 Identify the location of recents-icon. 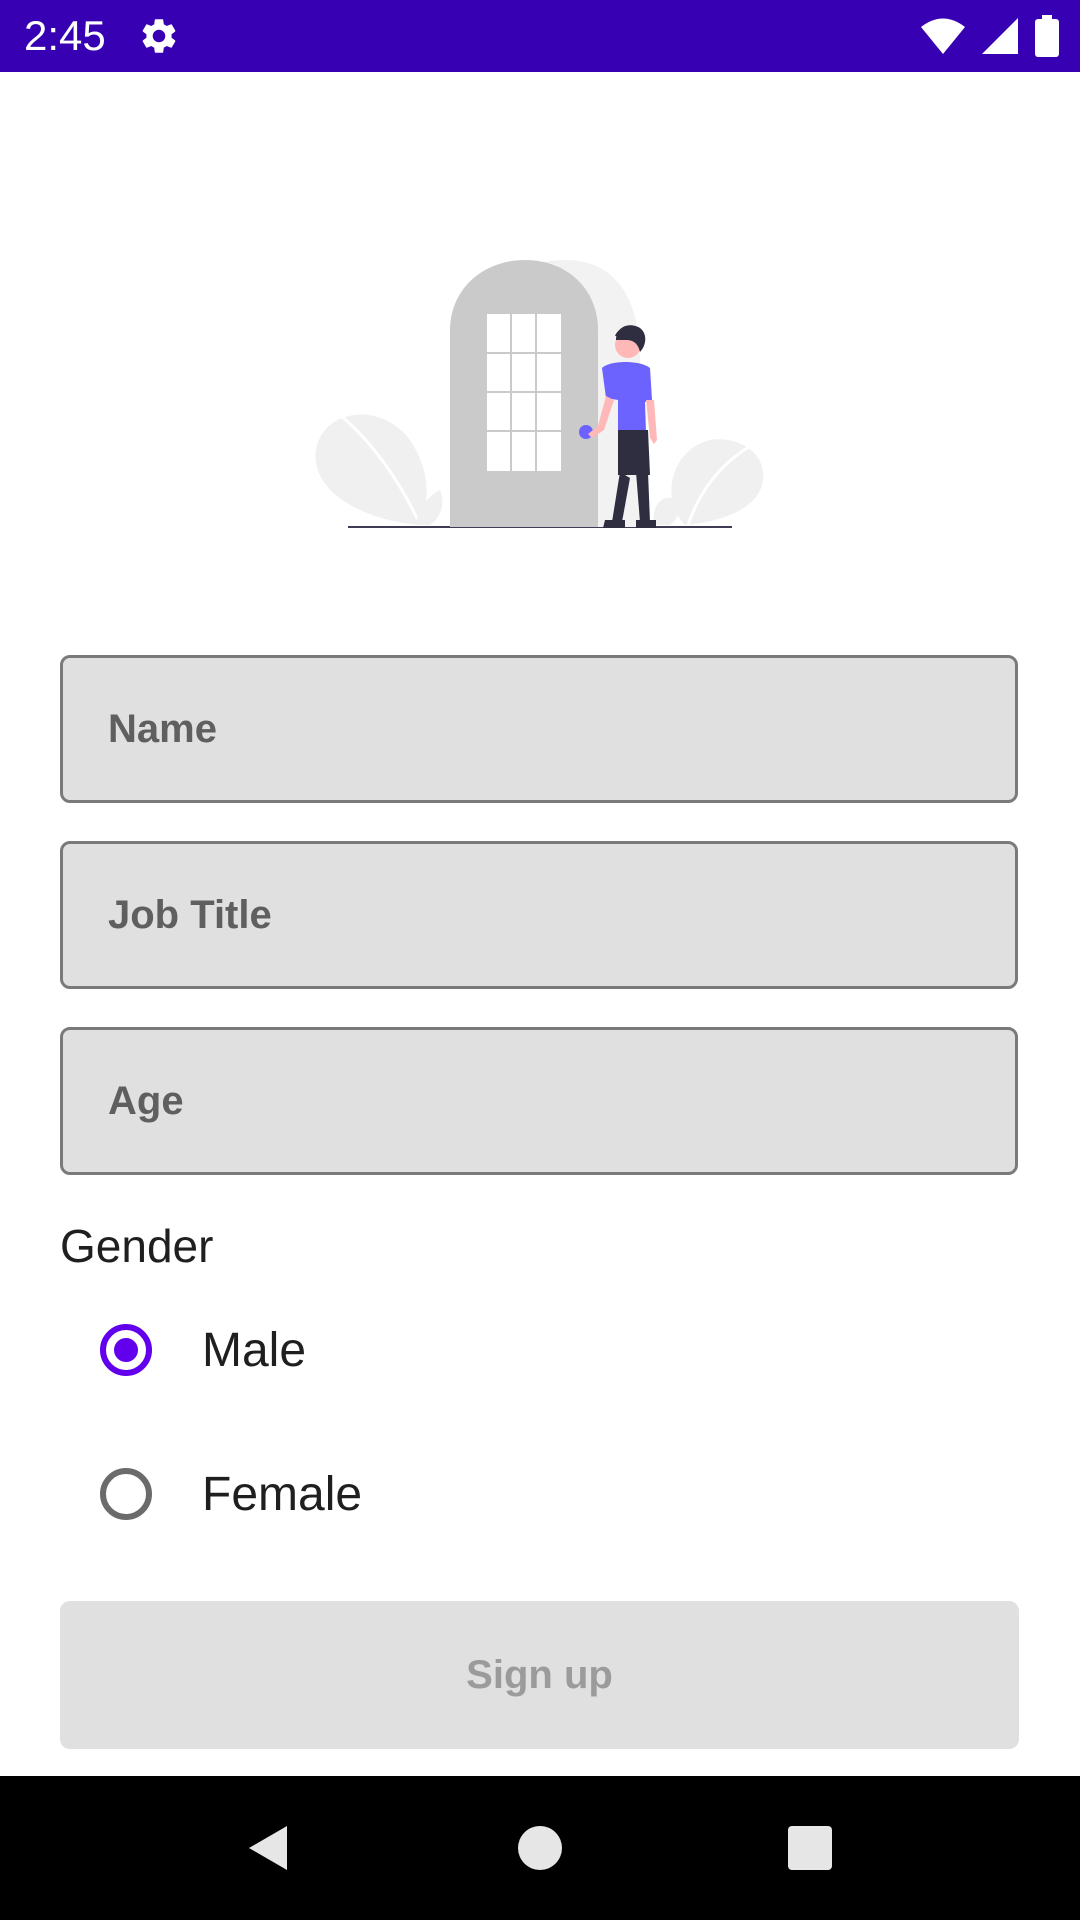
(810, 1848).